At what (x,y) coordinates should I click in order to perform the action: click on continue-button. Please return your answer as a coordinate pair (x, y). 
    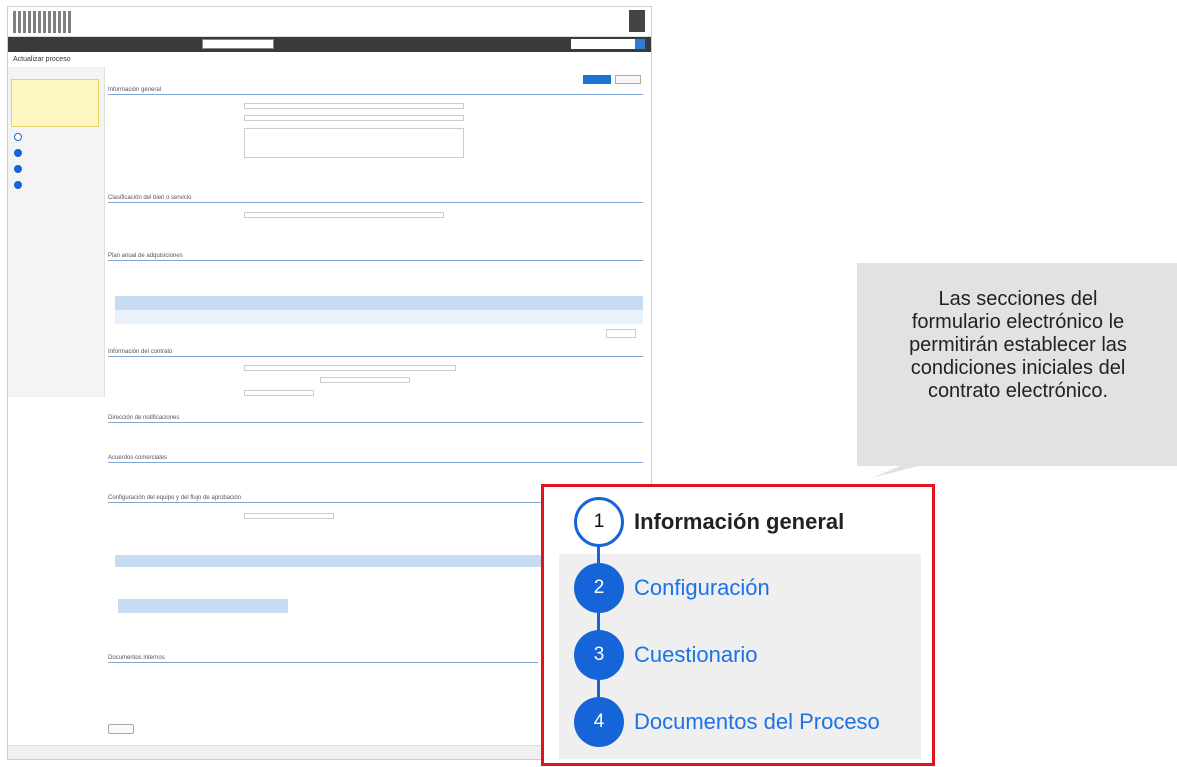
    Looking at the image, I should click on (628, 79).